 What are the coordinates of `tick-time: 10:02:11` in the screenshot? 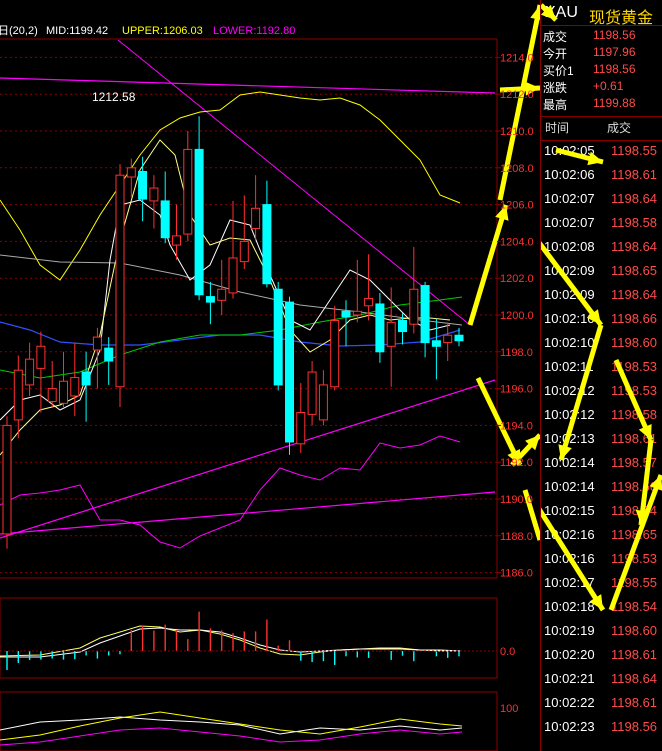 It's located at (569, 366).